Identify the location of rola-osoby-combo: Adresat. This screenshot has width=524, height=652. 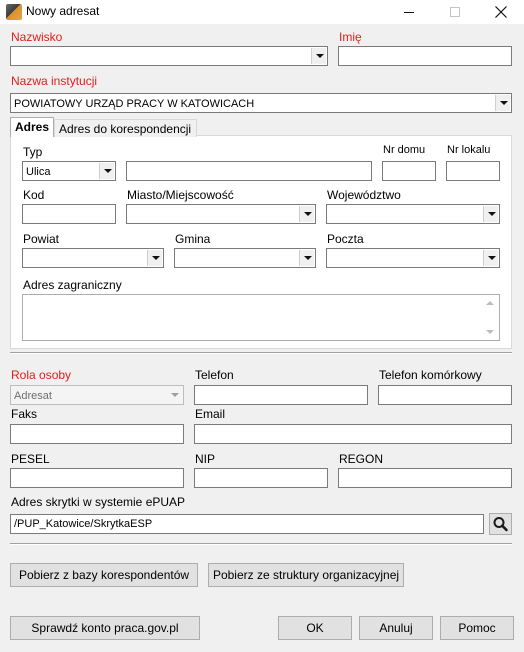
(97, 395).